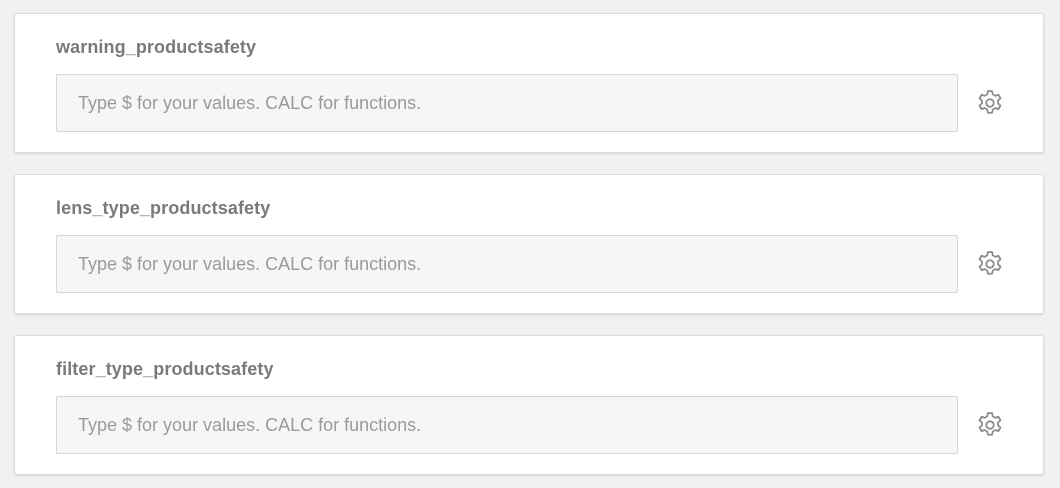 This screenshot has height=488, width=1060. Describe the element at coordinates (165, 369) in the screenshot. I see `field-label: filter_type_productsafety` at that location.